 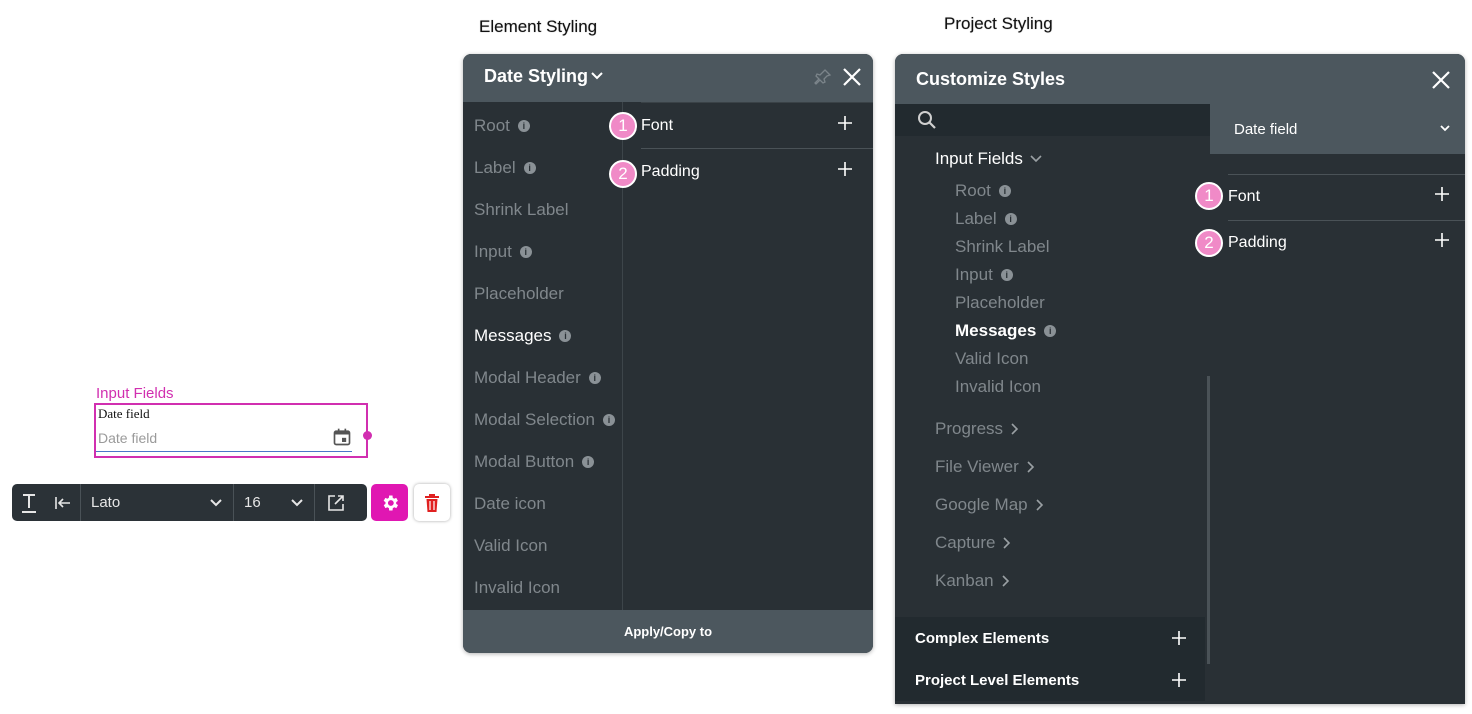 What do you see at coordinates (623, 126) in the screenshot?
I see `step-badge: 1` at bounding box center [623, 126].